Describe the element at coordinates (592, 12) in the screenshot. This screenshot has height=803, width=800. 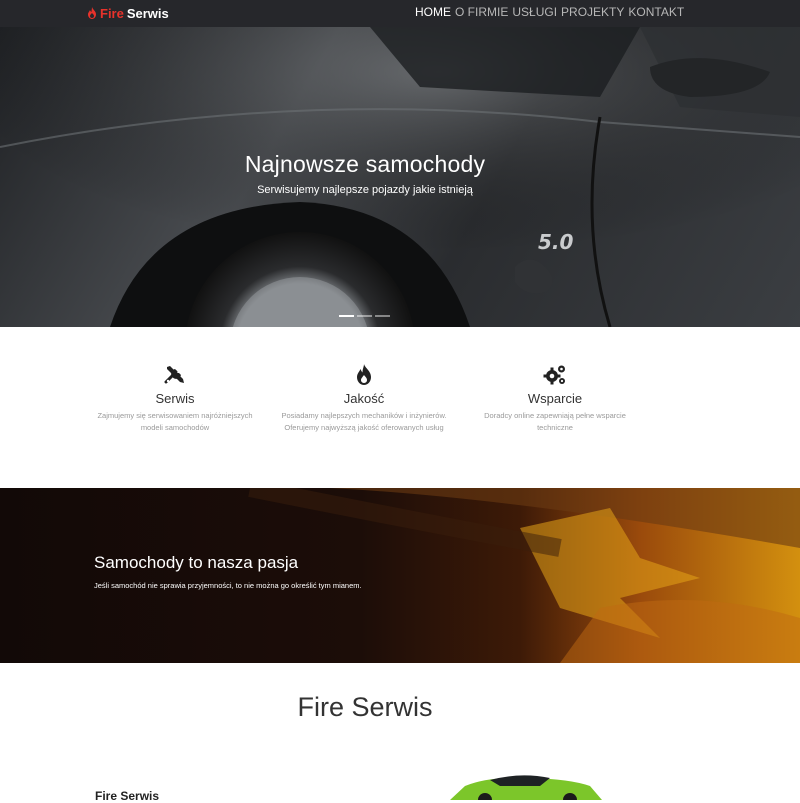
I see `nav-link-projects: PROJEKTY` at that location.